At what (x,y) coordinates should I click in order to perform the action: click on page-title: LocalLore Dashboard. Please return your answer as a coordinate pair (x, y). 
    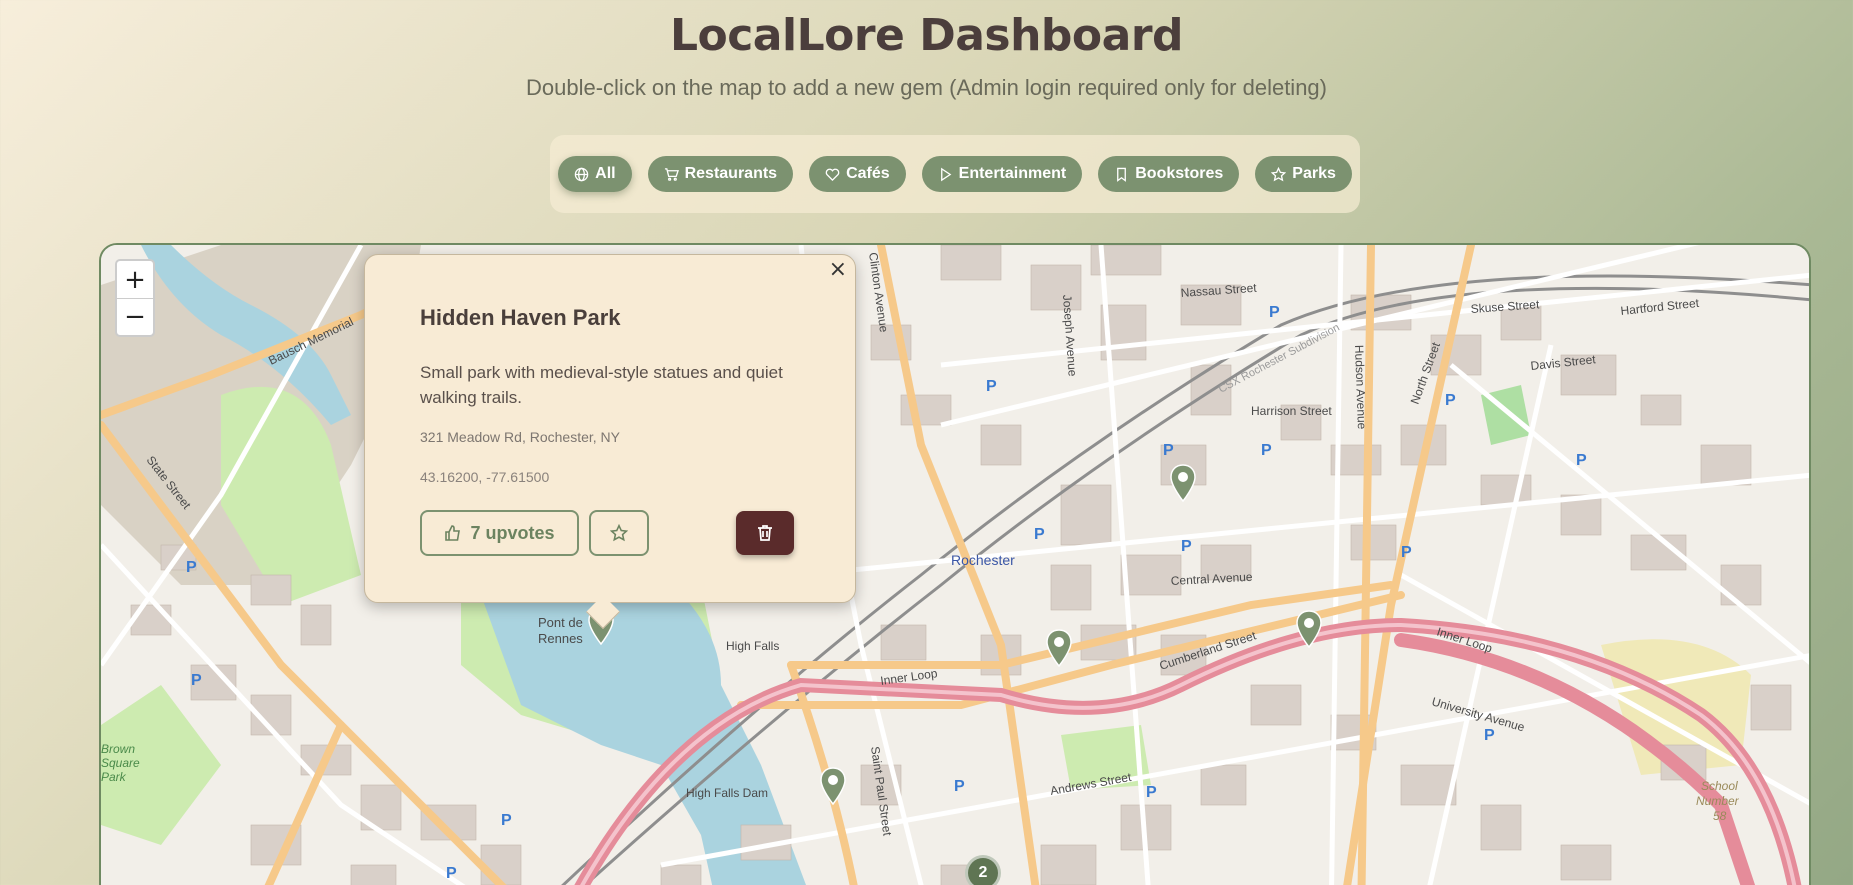
    Looking at the image, I should click on (926, 35).